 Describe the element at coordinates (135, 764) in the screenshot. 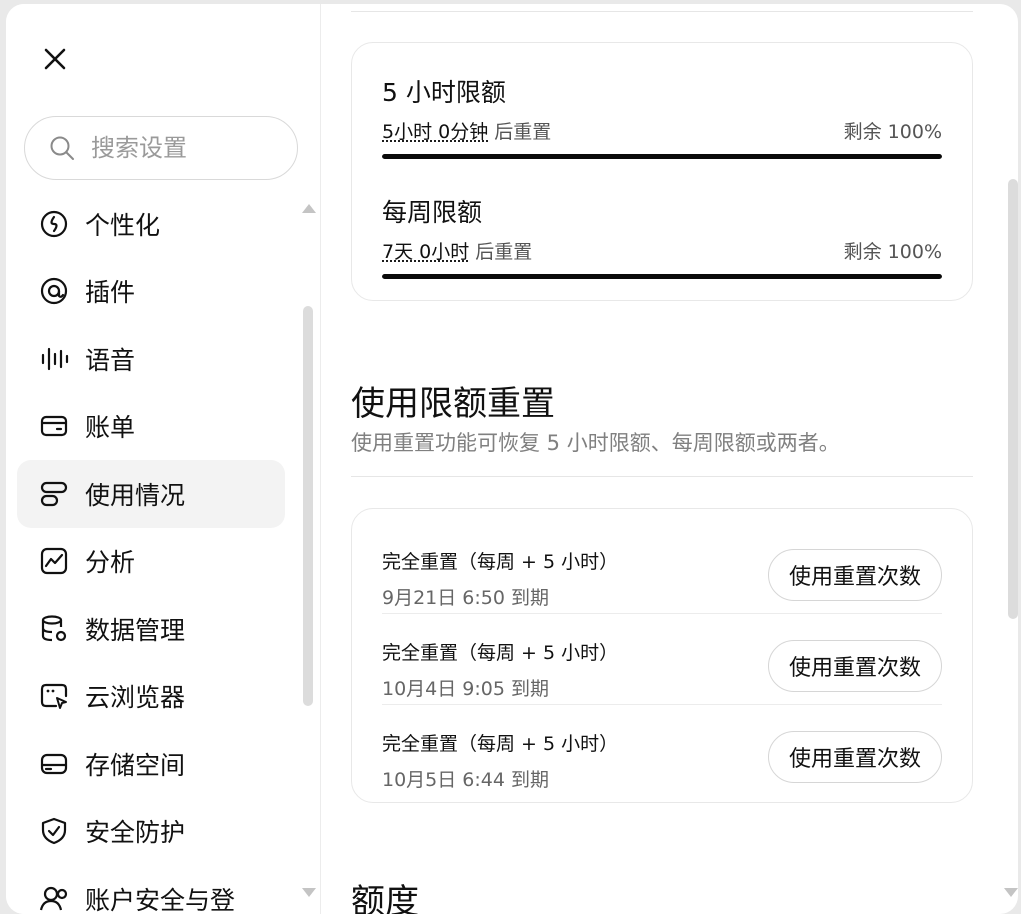

I see `sidebar-item-label: 存储空间` at that location.